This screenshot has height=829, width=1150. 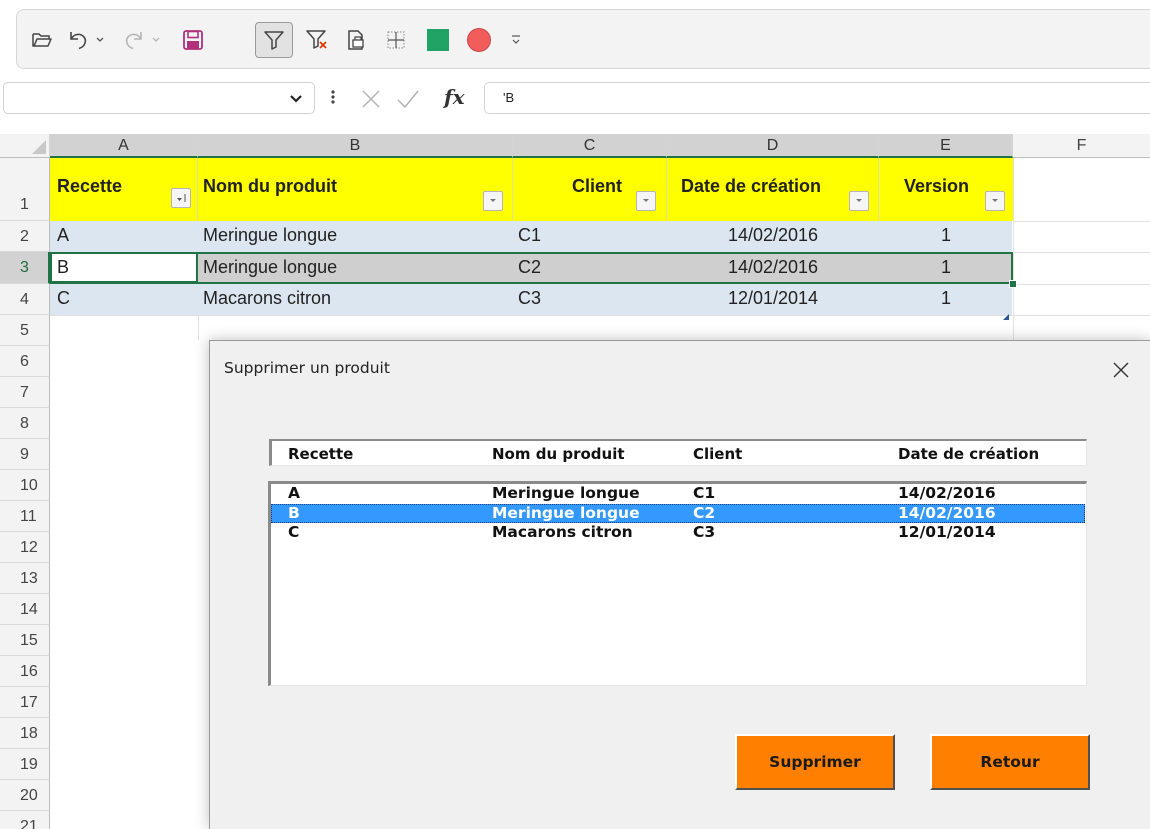 What do you see at coordinates (63, 267) in the screenshot?
I see `cell-a3: B` at bounding box center [63, 267].